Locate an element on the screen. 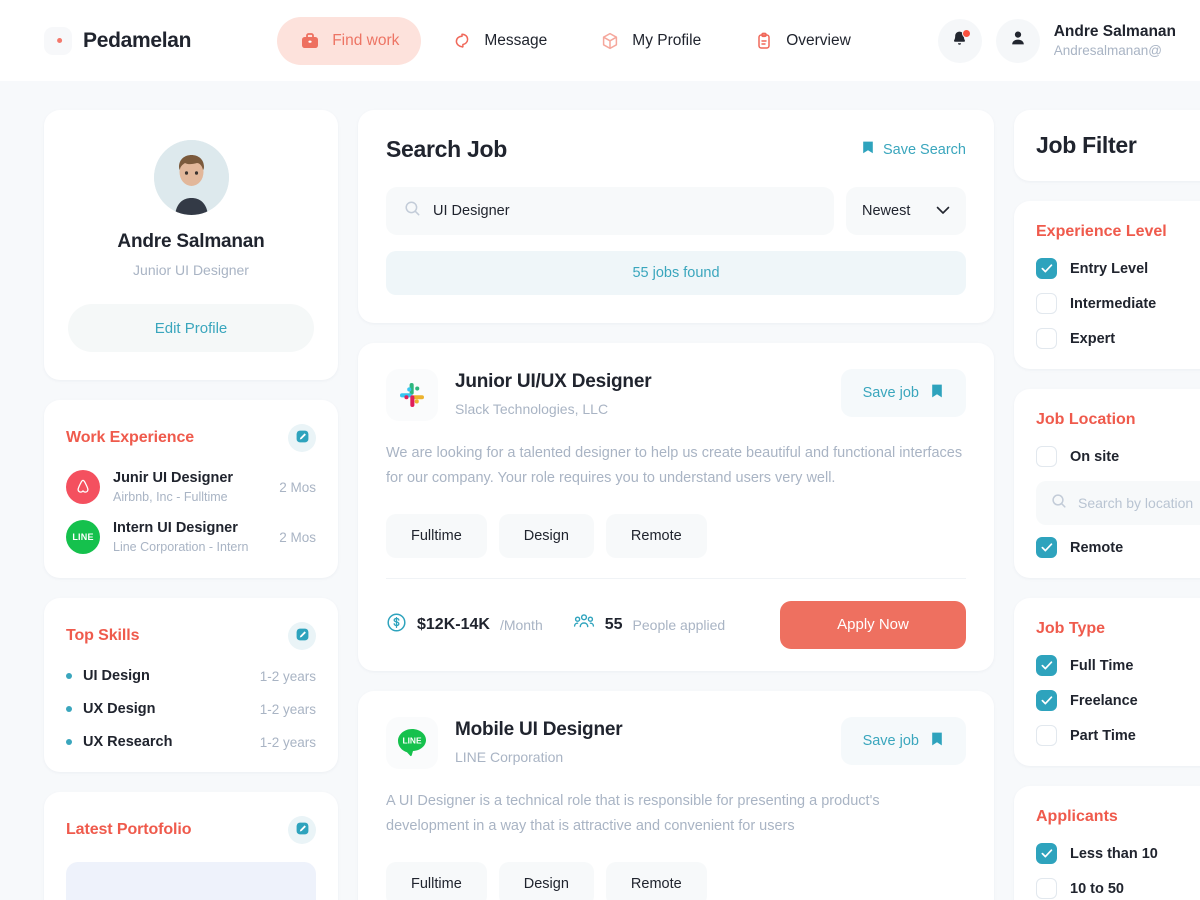 The image size is (1200, 900). nav-item-my-profile: My Profile is located at coordinates (650, 41).